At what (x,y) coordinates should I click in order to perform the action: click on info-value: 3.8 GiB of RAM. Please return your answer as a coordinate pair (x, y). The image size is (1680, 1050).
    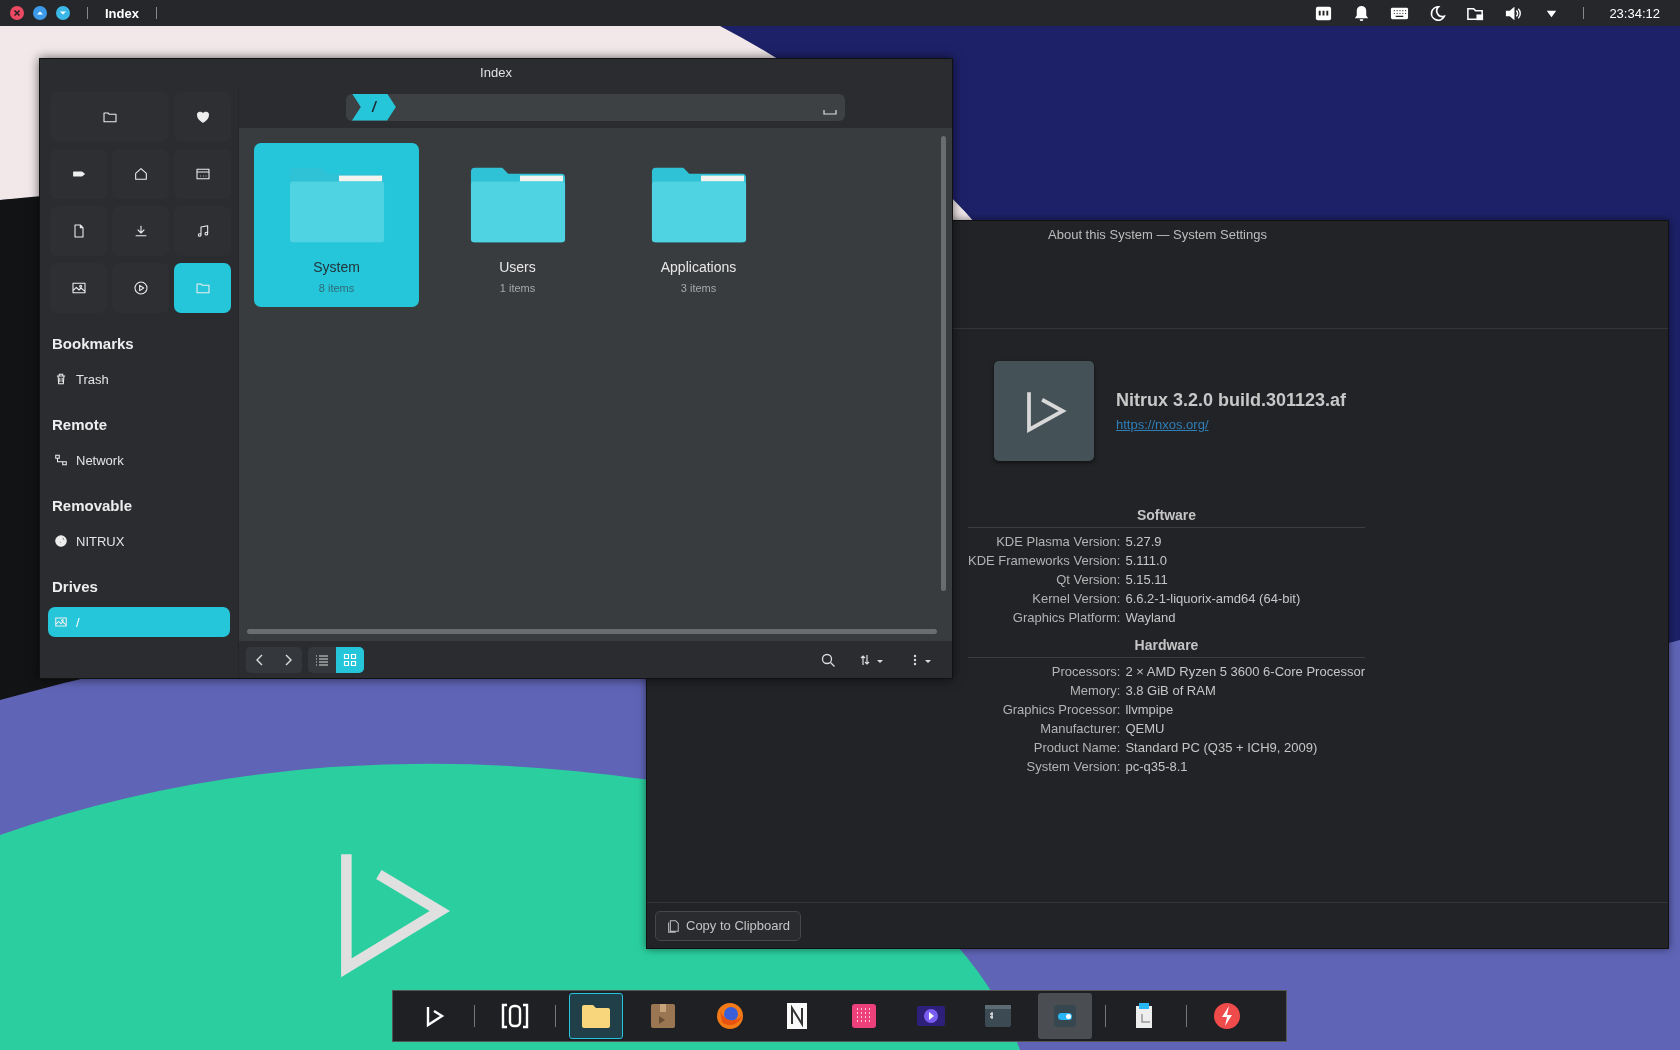
    Looking at the image, I should click on (1171, 690).